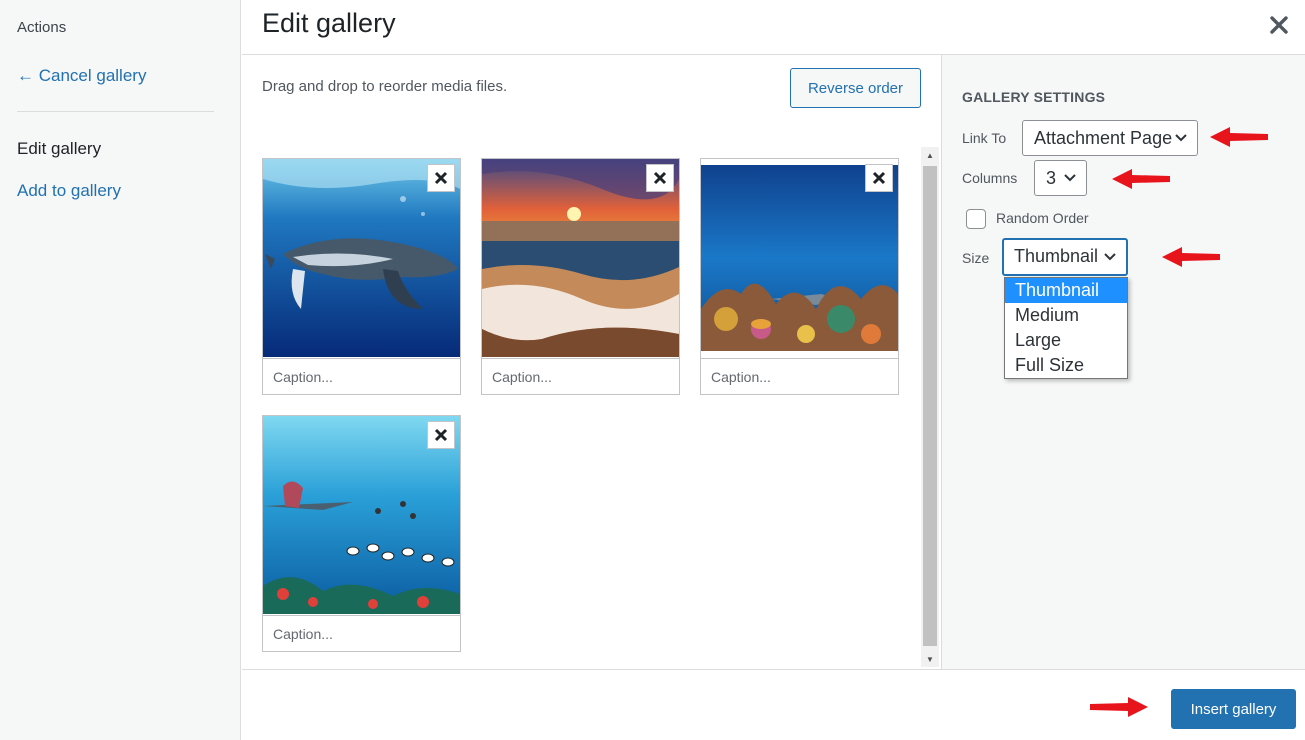 The height and width of the screenshot is (740, 1305). What do you see at coordinates (1233, 709) in the screenshot?
I see `insert-gallery-button: Insert gallery` at bounding box center [1233, 709].